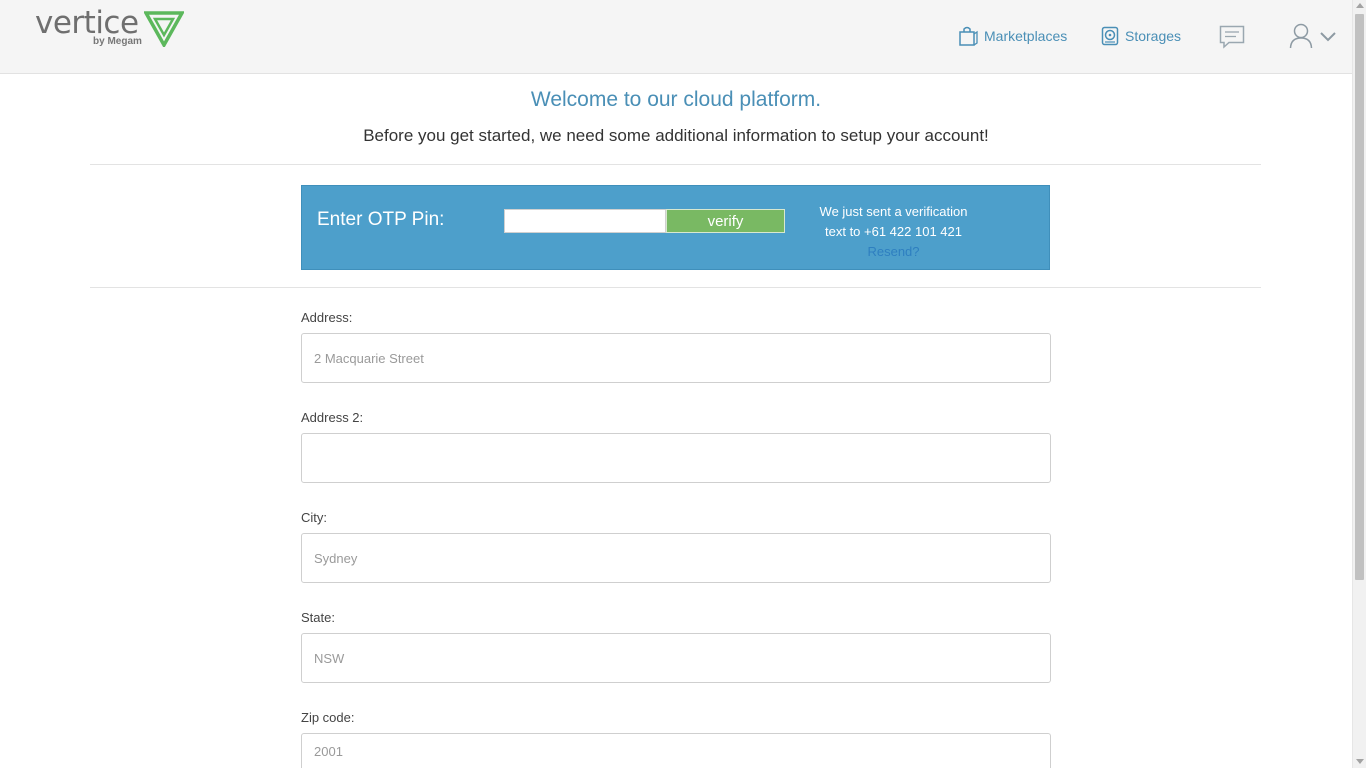 The height and width of the screenshot is (768, 1366). I want to click on zip-code-label: Zip code:, so click(328, 717).